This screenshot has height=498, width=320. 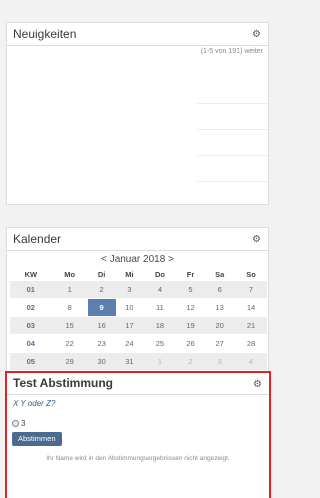 I want to click on calendar-month-nav: < Januar 2018 >, so click(x=137, y=259).